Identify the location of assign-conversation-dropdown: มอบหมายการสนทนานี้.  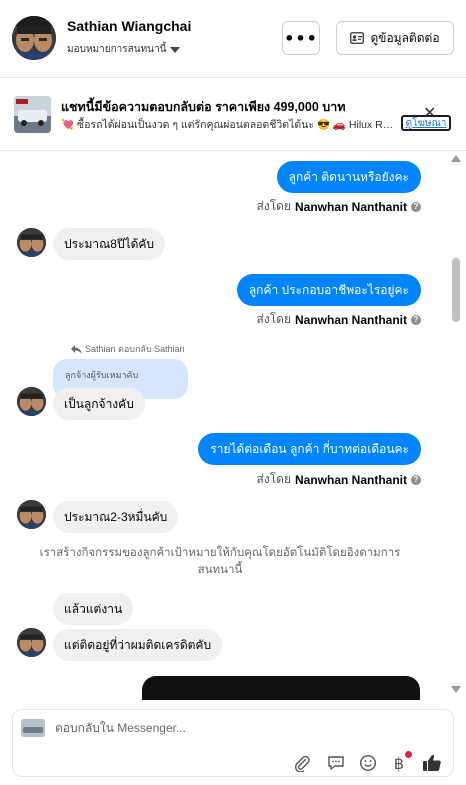
(124, 49).